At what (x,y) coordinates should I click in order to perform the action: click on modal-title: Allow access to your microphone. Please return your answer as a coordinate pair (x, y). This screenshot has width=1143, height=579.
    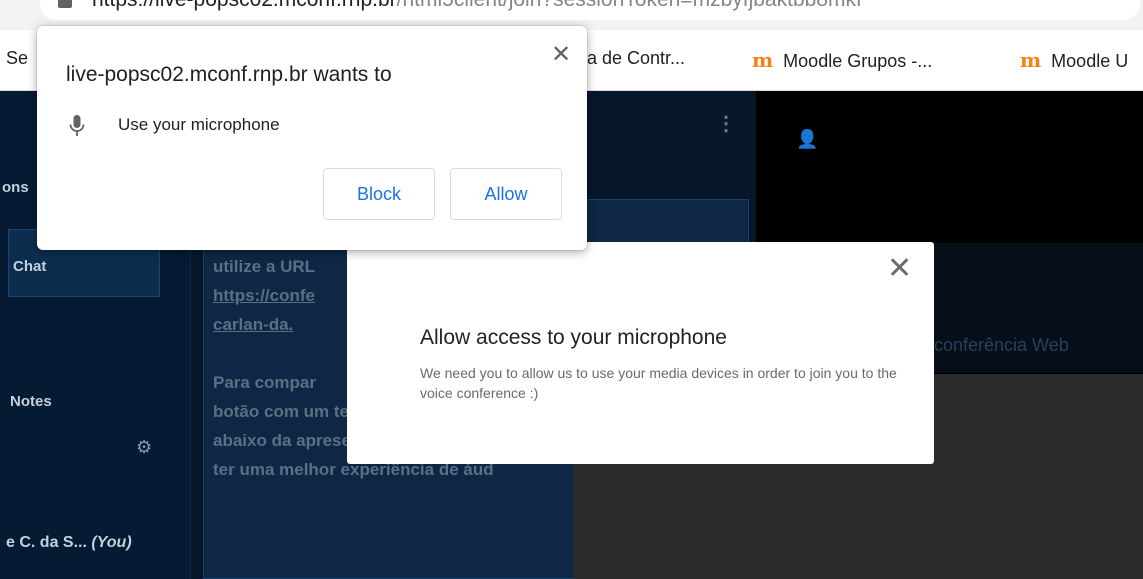
    Looking at the image, I should click on (573, 337).